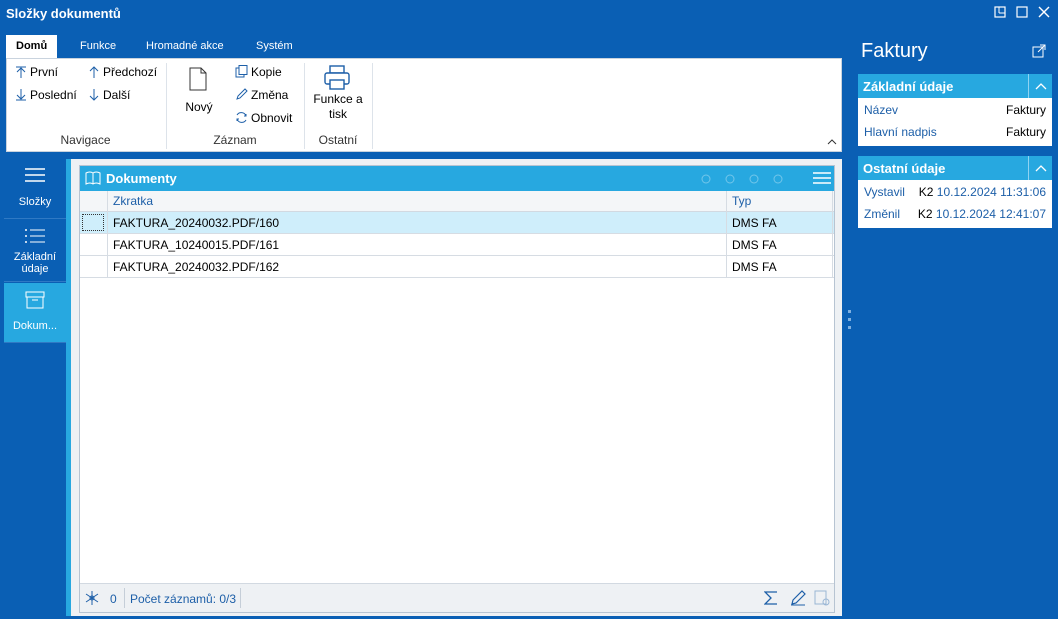 This screenshot has width=1058, height=619. What do you see at coordinates (900, 132) in the screenshot?
I see `field-label: Hlavní nadpis` at bounding box center [900, 132].